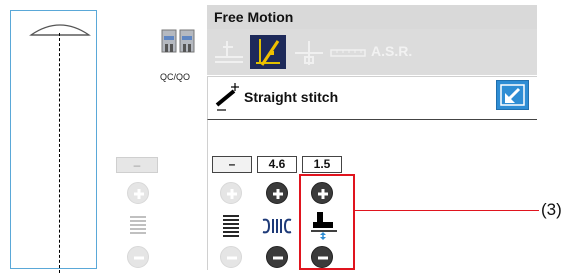  I want to click on stitch-panel: Straight stitch, so click(372, 98).